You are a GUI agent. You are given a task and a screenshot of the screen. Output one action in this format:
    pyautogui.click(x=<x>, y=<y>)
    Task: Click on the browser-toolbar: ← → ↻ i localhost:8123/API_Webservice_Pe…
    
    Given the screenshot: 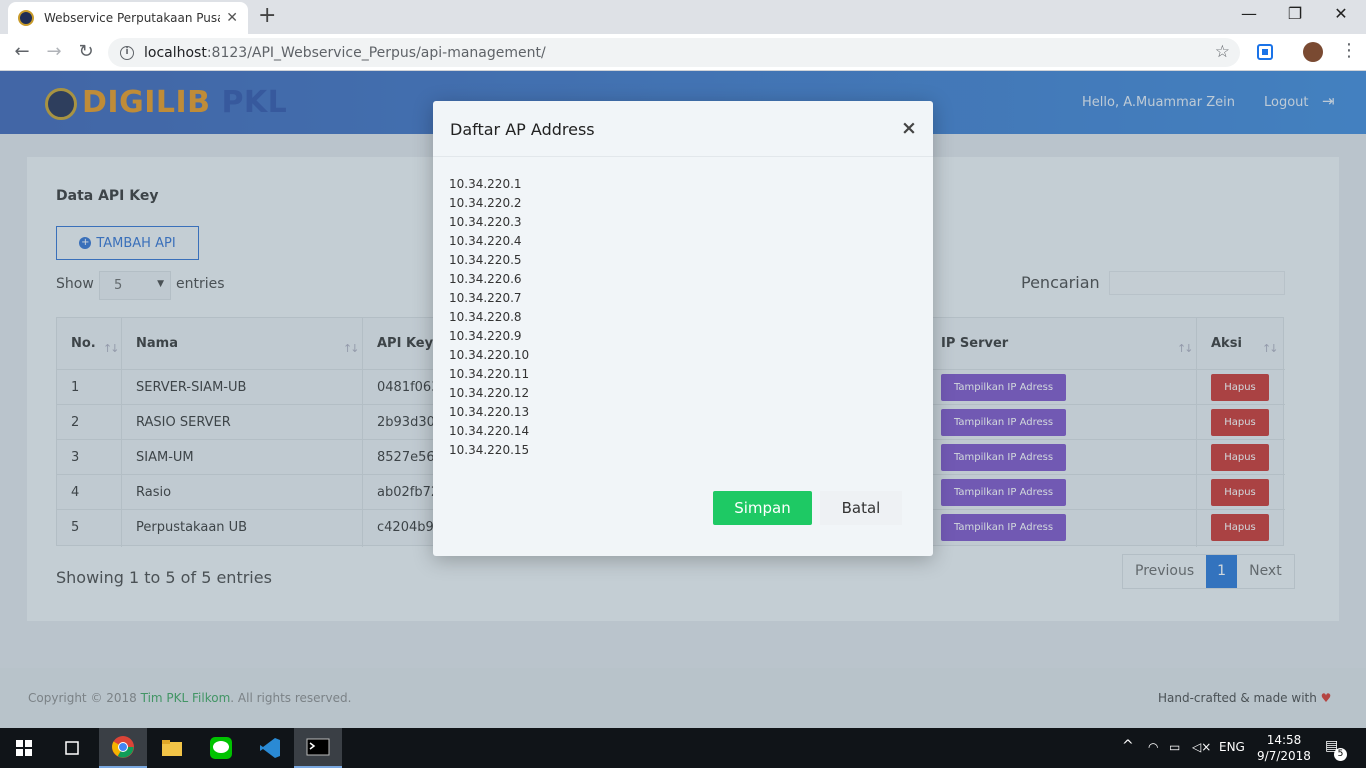 What is the action you would take?
    pyautogui.click(x=683, y=52)
    